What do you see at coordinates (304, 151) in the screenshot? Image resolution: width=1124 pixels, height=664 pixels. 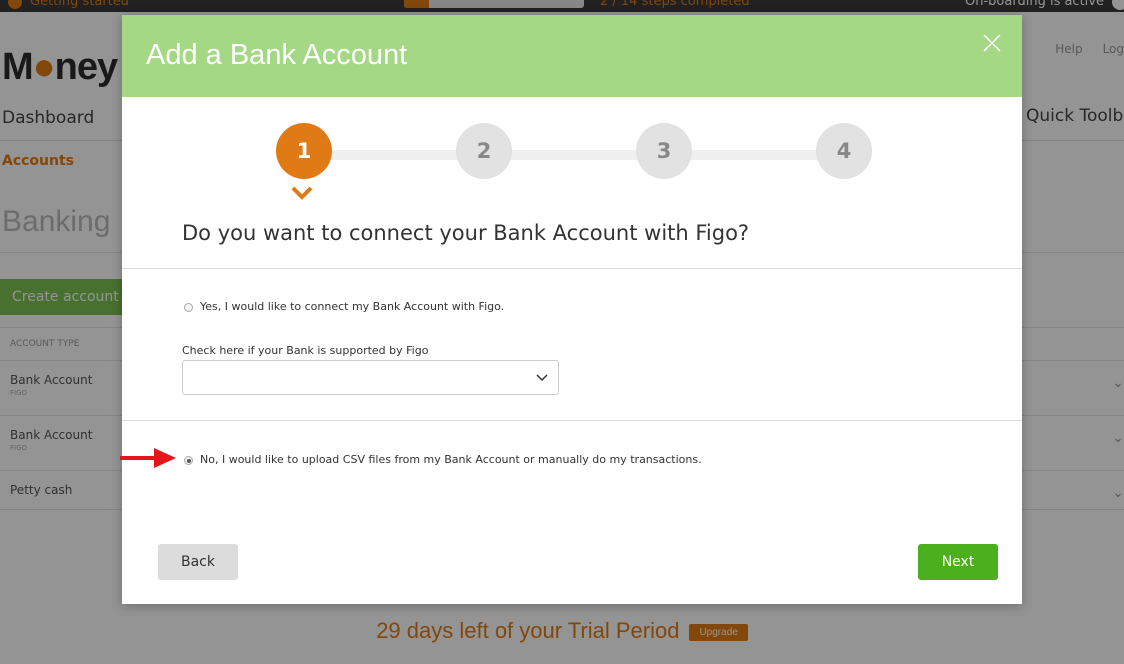 I see `step-1: 1` at bounding box center [304, 151].